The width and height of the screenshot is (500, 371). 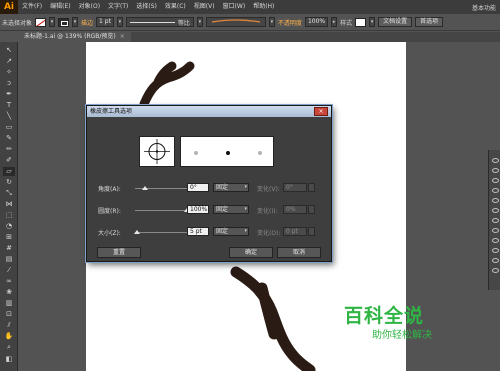 What do you see at coordinates (137, 232) in the screenshot?
I see `size-slider-thumb` at bounding box center [137, 232].